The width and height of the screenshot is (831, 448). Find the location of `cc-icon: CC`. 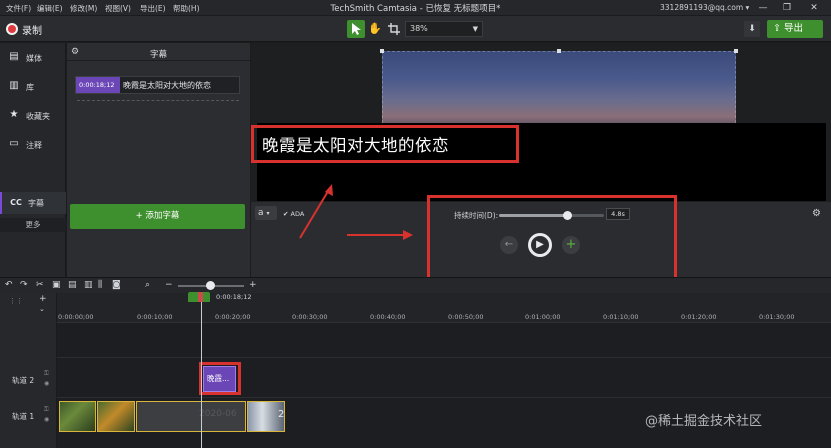

cc-icon: CC is located at coordinates (16, 202).